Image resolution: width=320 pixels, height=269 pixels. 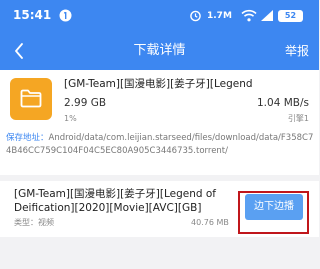 I want to click on wifi-icon, so click(x=249, y=15).